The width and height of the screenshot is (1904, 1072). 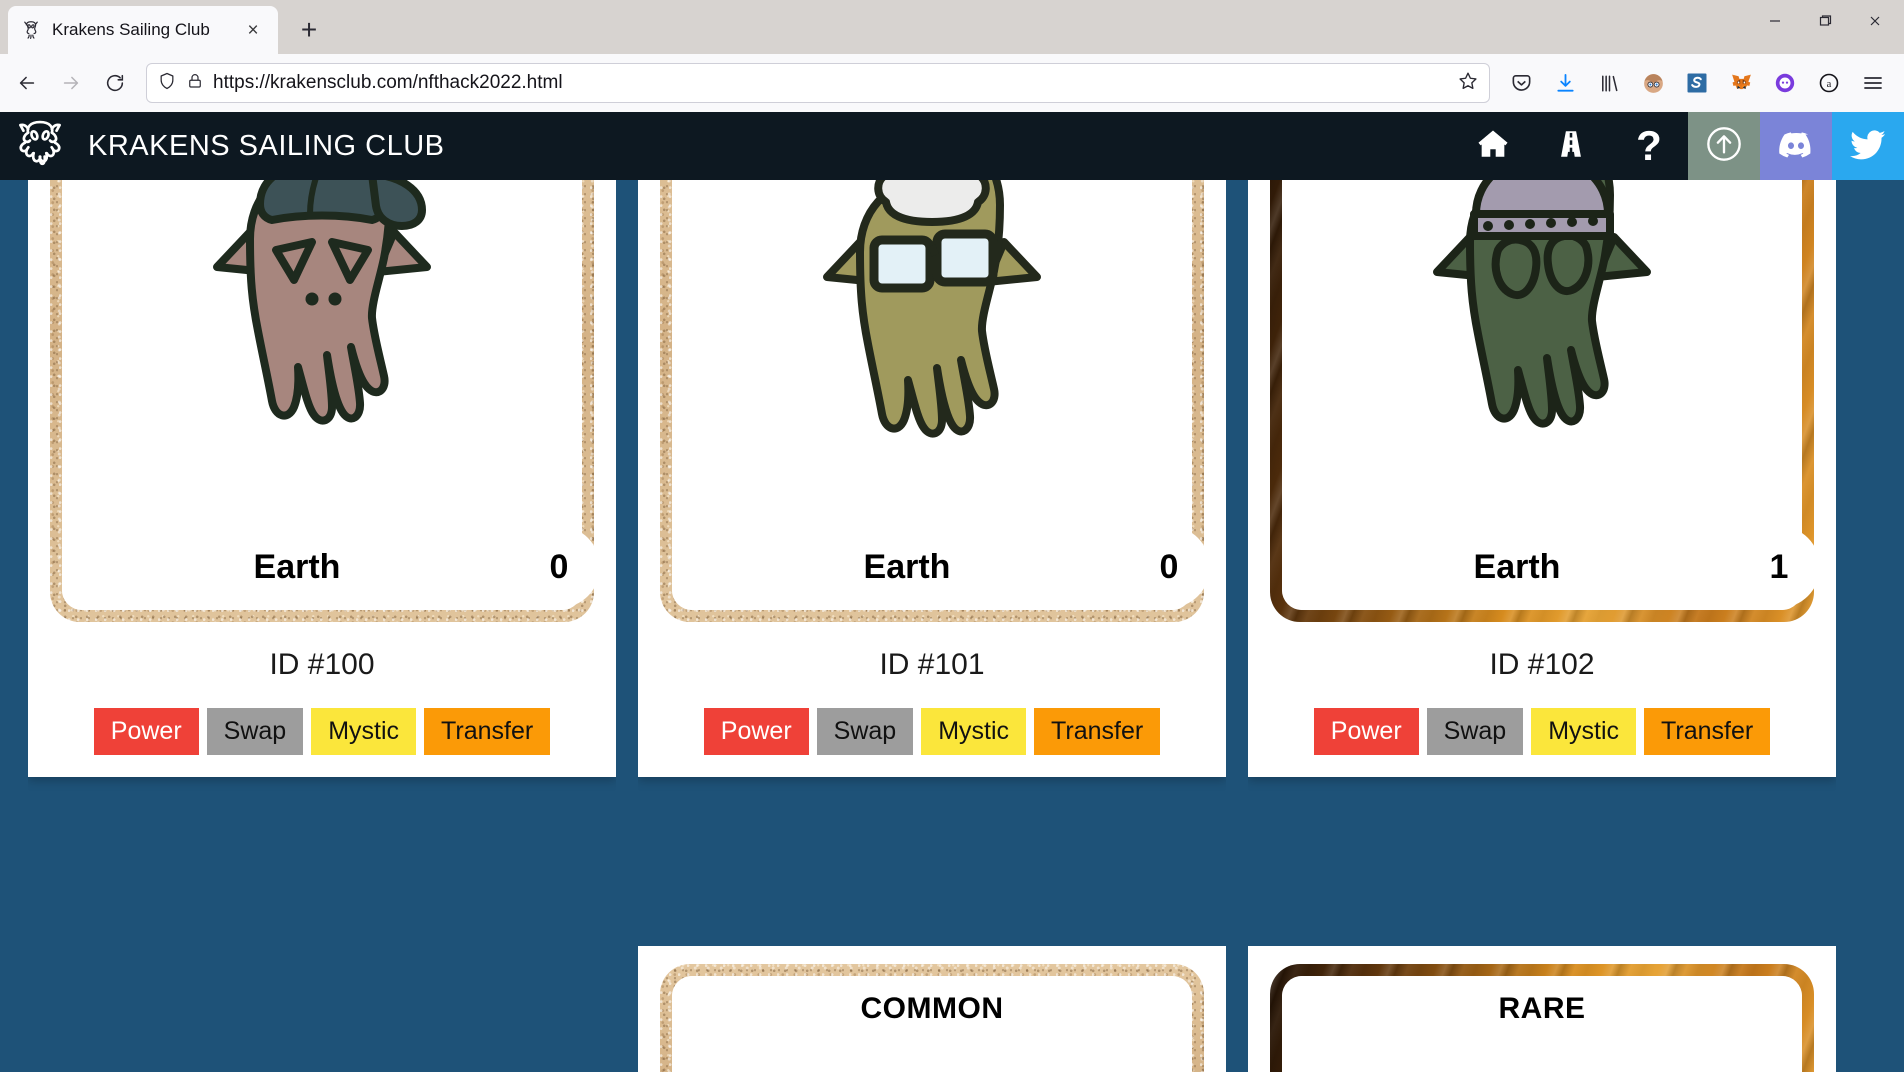 What do you see at coordinates (1775, 21) in the screenshot?
I see `minimize-button` at bounding box center [1775, 21].